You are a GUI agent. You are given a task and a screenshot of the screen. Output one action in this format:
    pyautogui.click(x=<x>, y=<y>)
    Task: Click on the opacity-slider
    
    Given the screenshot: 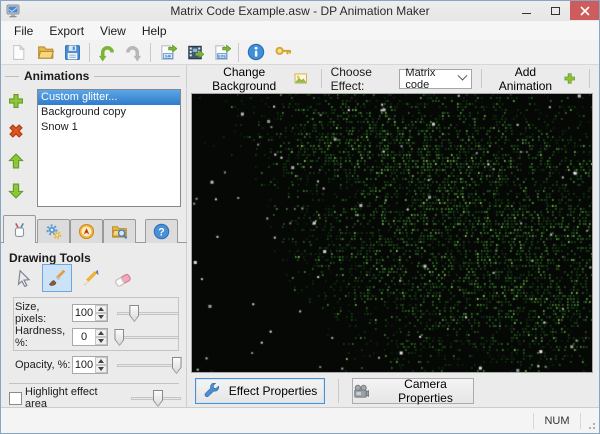 What is the action you would take?
    pyautogui.click(x=149, y=365)
    